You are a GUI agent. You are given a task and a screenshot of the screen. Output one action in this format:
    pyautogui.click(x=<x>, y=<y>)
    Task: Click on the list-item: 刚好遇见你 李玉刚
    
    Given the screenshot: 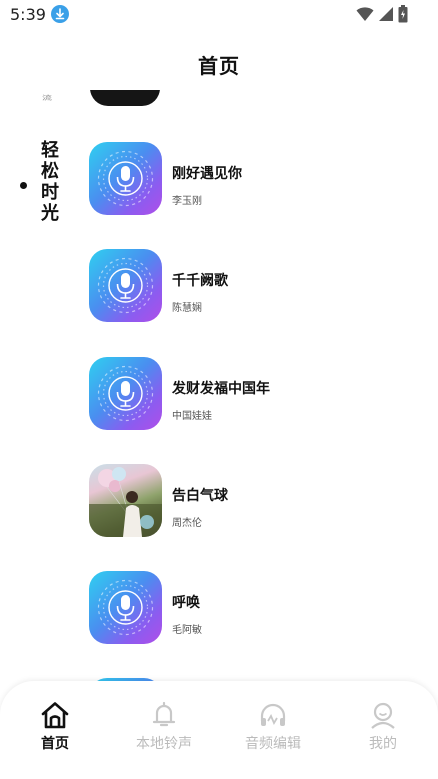 What is the action you would take?
    pyautogui.click(x=254, y=179)
    